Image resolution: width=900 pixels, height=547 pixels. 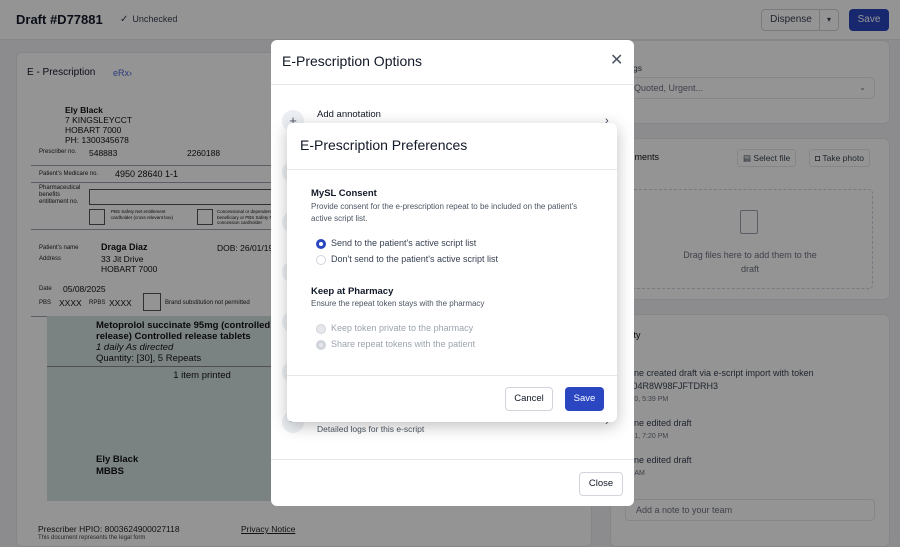 I want to click on send-to-active-list-radio, so click(x=321, y=244).